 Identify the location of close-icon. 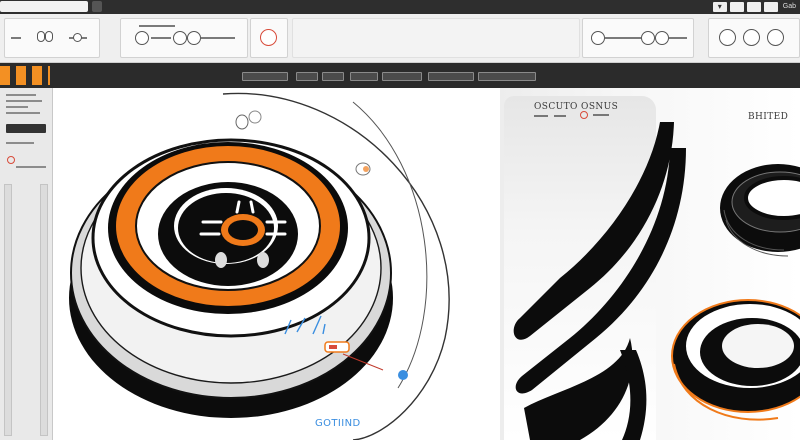
(770, 7).